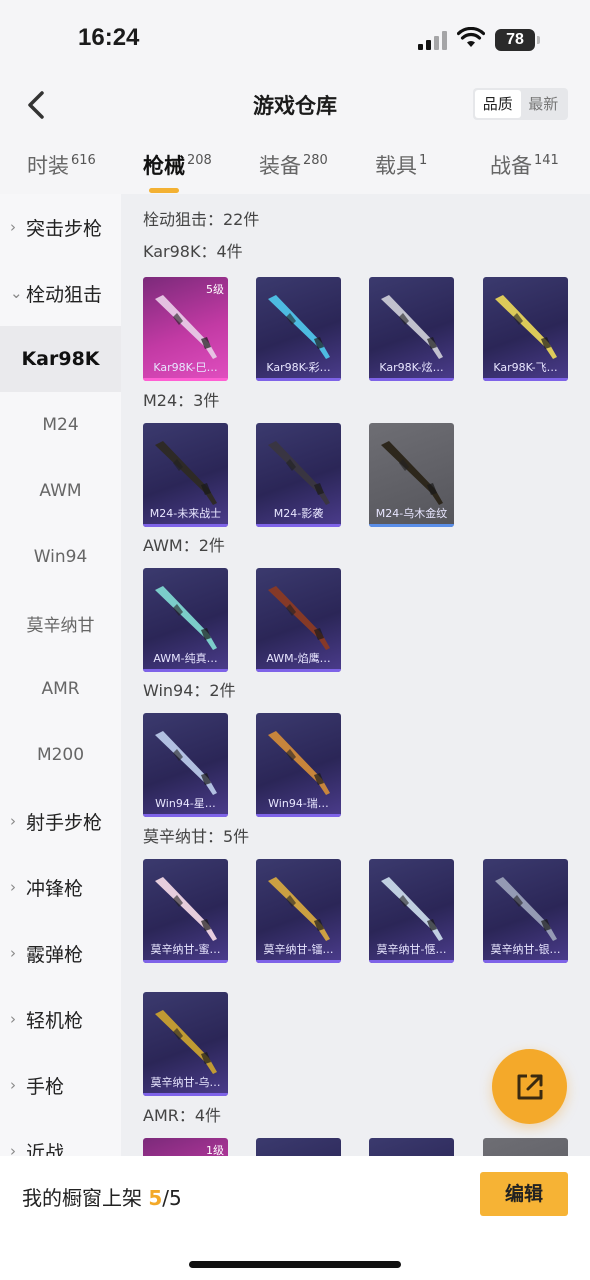 This screenshot has width=590, height=1280. What do you see at coordinates (215, 289) in the screenshot?
I see `level-badge: 5级` at bounding box center [215, 289].